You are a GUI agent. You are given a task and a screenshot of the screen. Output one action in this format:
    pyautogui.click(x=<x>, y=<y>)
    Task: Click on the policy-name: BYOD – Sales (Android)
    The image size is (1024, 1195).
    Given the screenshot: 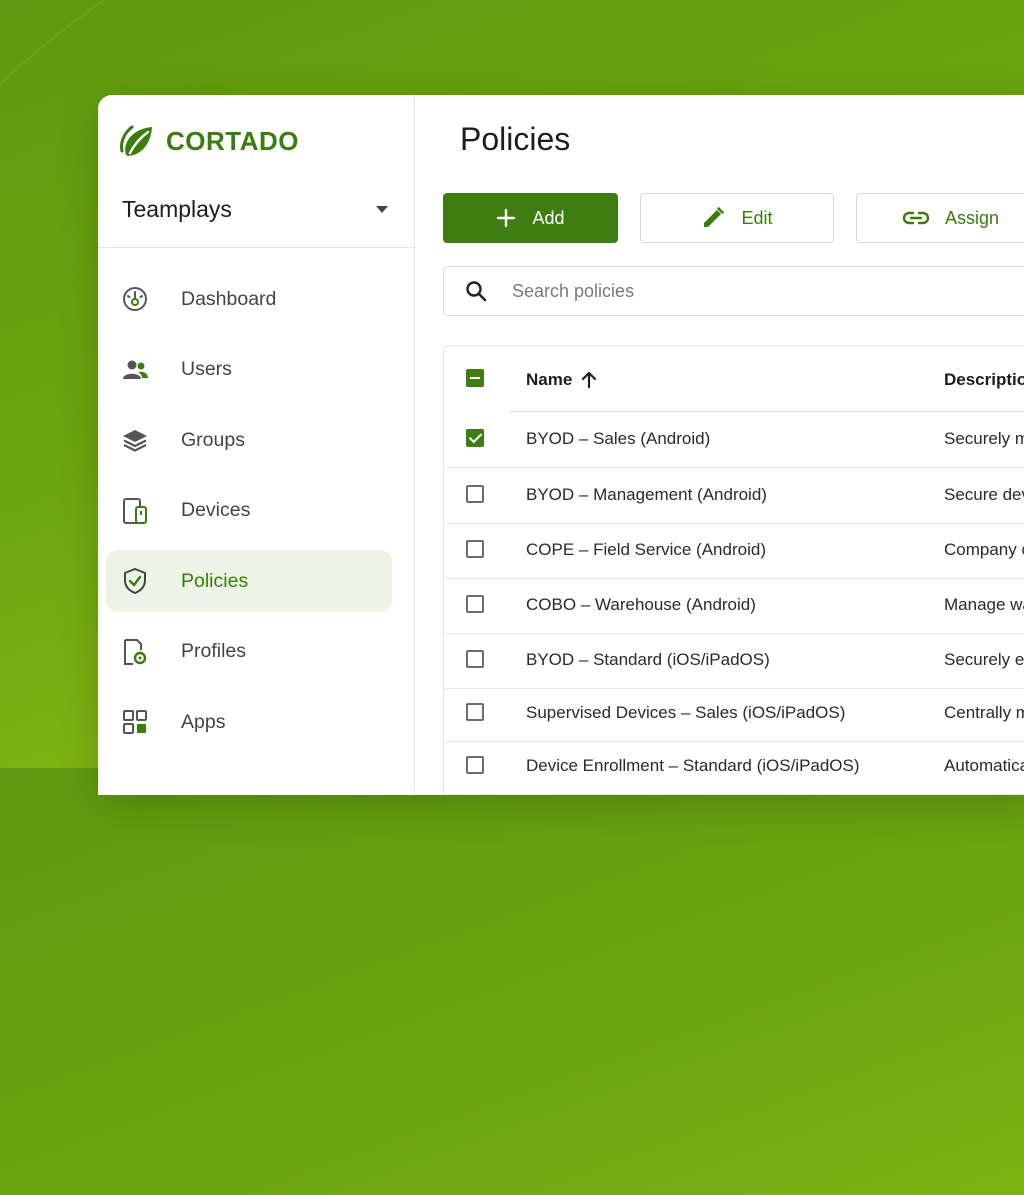 What is the action you would take?
    pyautogui.click(x=618, y=438)
    